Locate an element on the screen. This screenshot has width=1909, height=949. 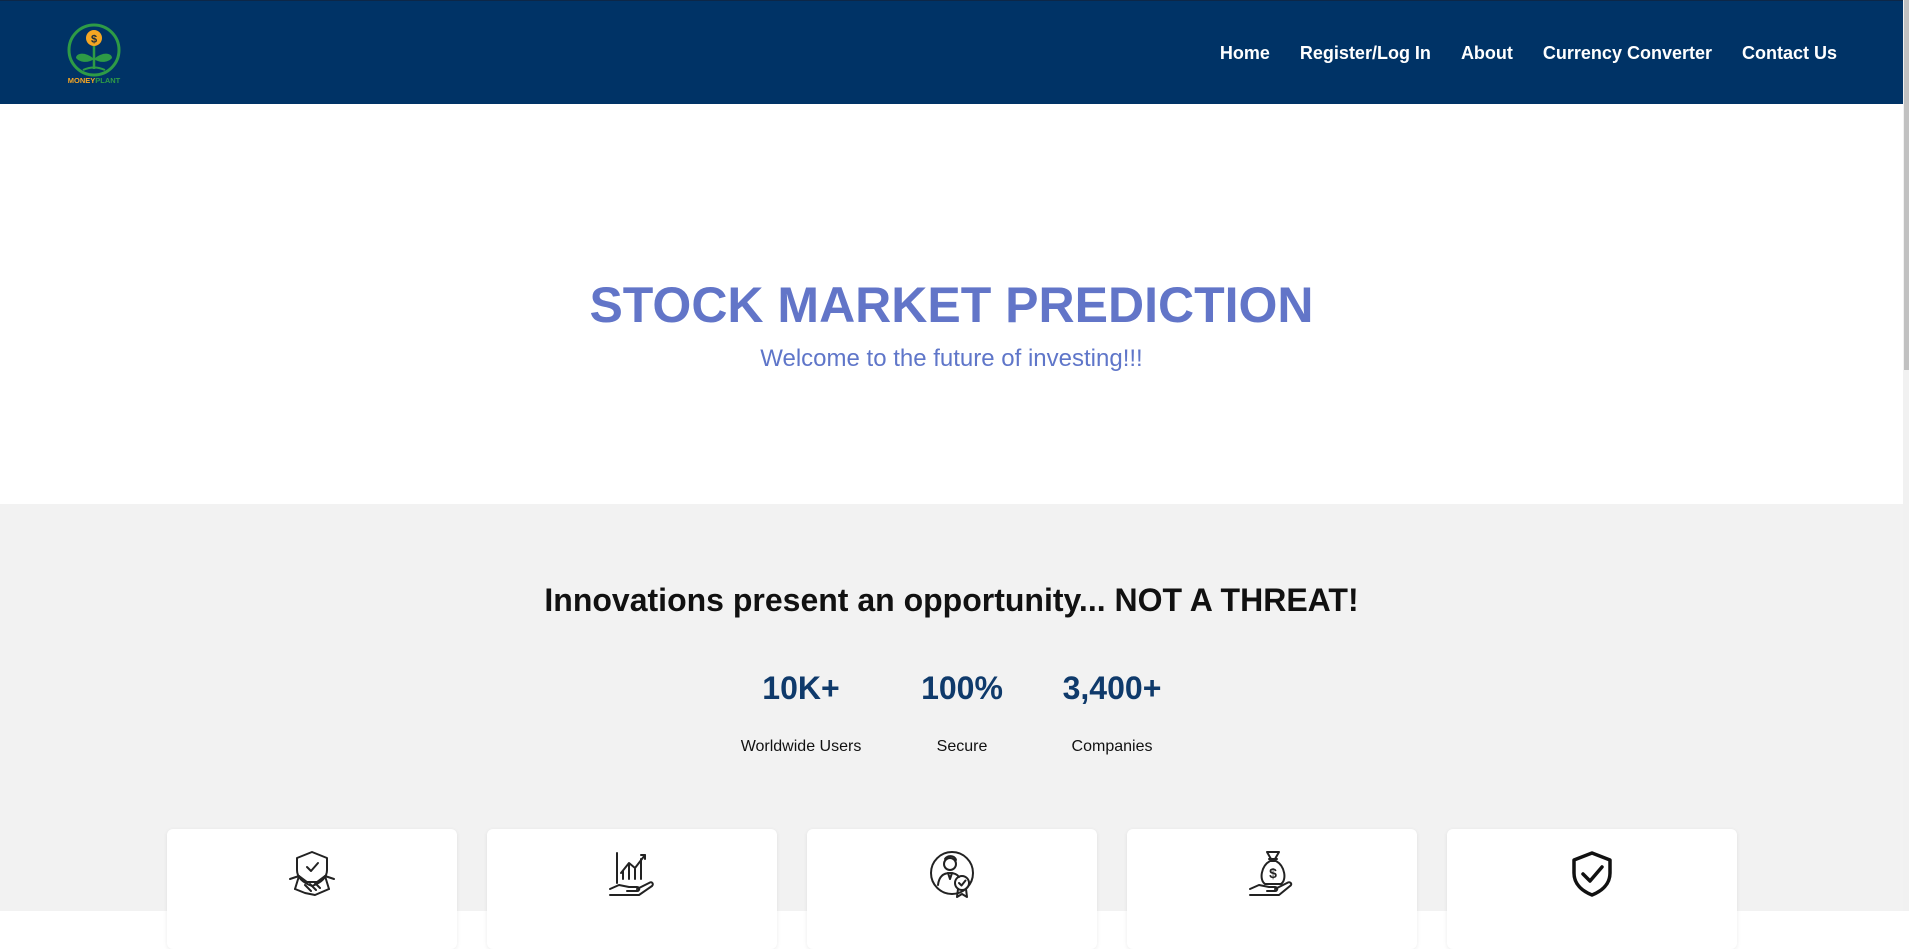
stat-secure-value: 100% is located at coordinates (962, 688).